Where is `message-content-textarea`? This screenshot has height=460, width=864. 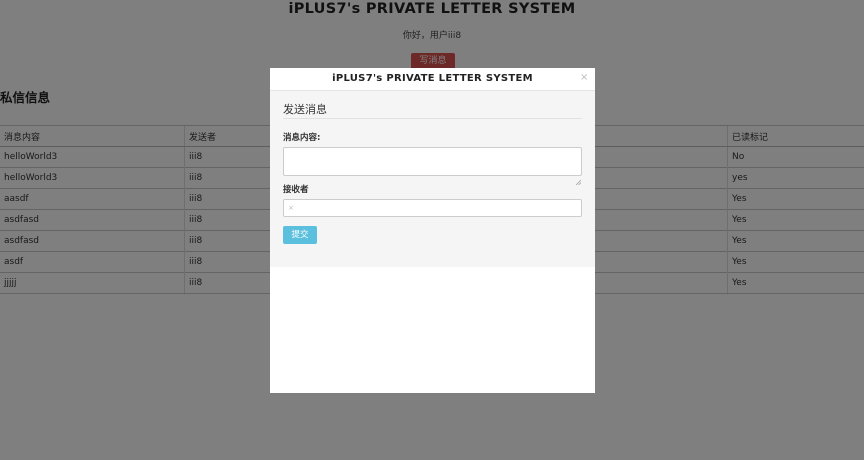
message-content-textarea is located at coordinates (432, 161).